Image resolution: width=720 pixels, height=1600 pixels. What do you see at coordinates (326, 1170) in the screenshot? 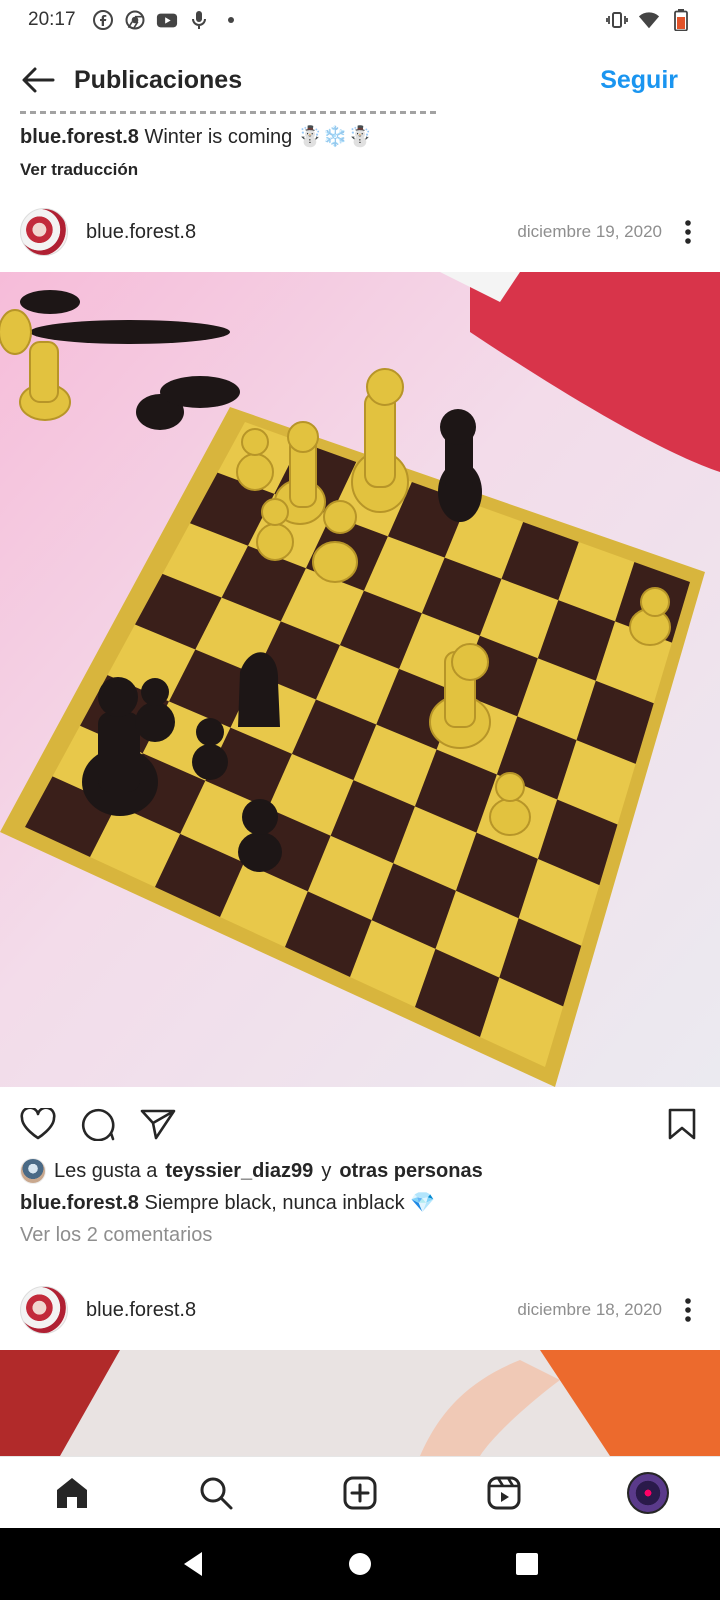
I see `likes-connector: y` at bounding box center [326, 1170].